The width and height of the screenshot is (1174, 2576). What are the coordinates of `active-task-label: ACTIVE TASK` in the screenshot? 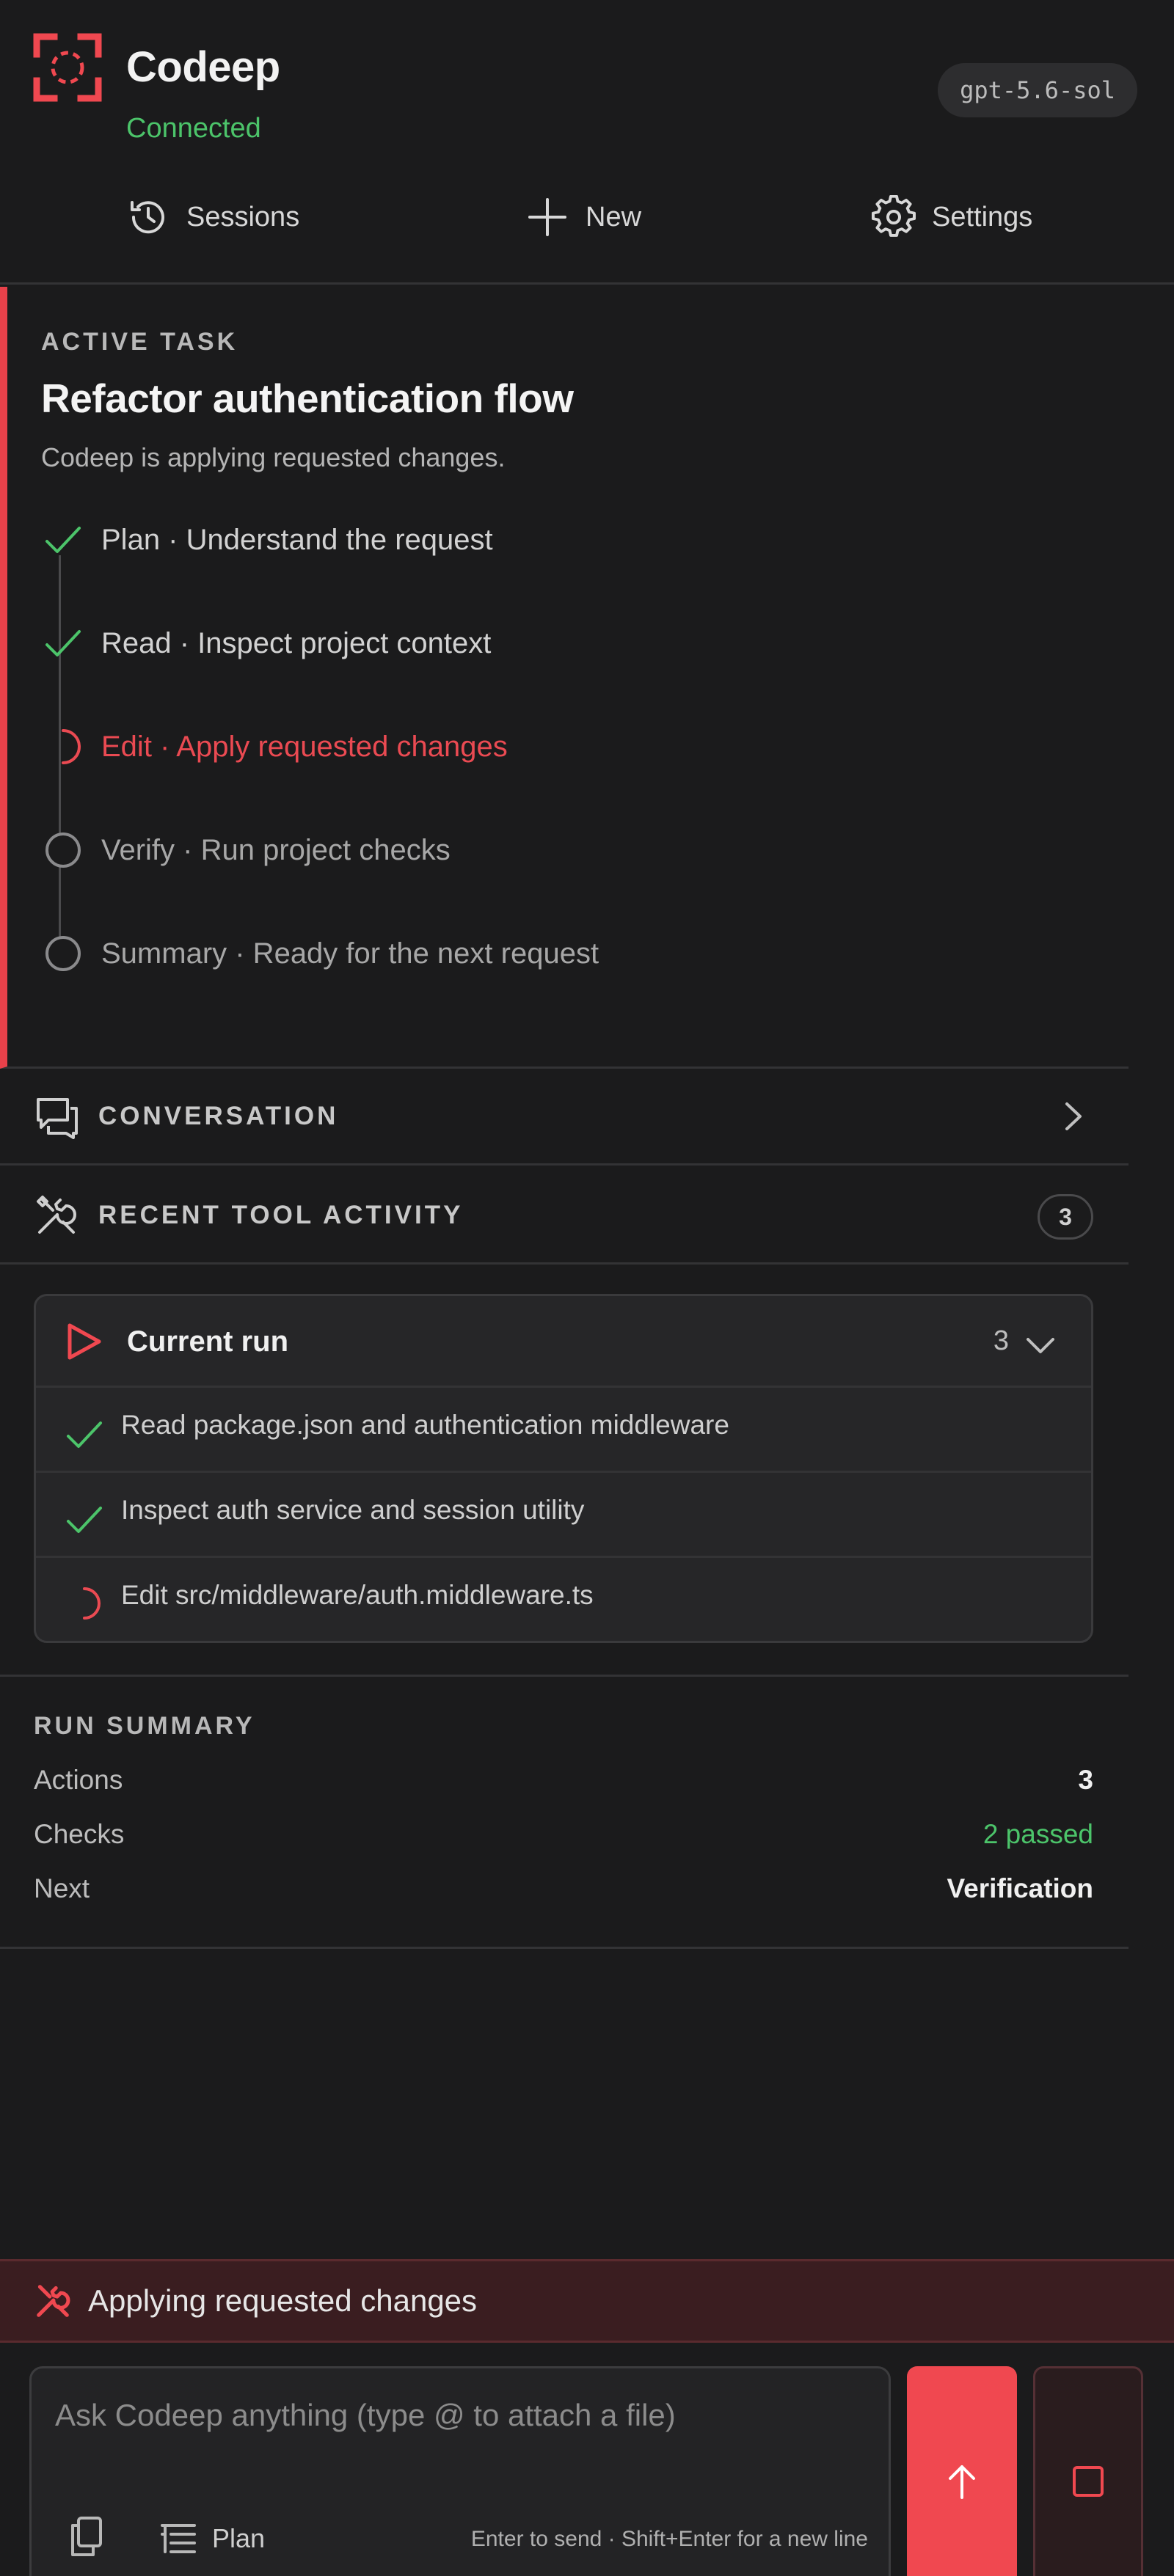 It's located at (139, 342).